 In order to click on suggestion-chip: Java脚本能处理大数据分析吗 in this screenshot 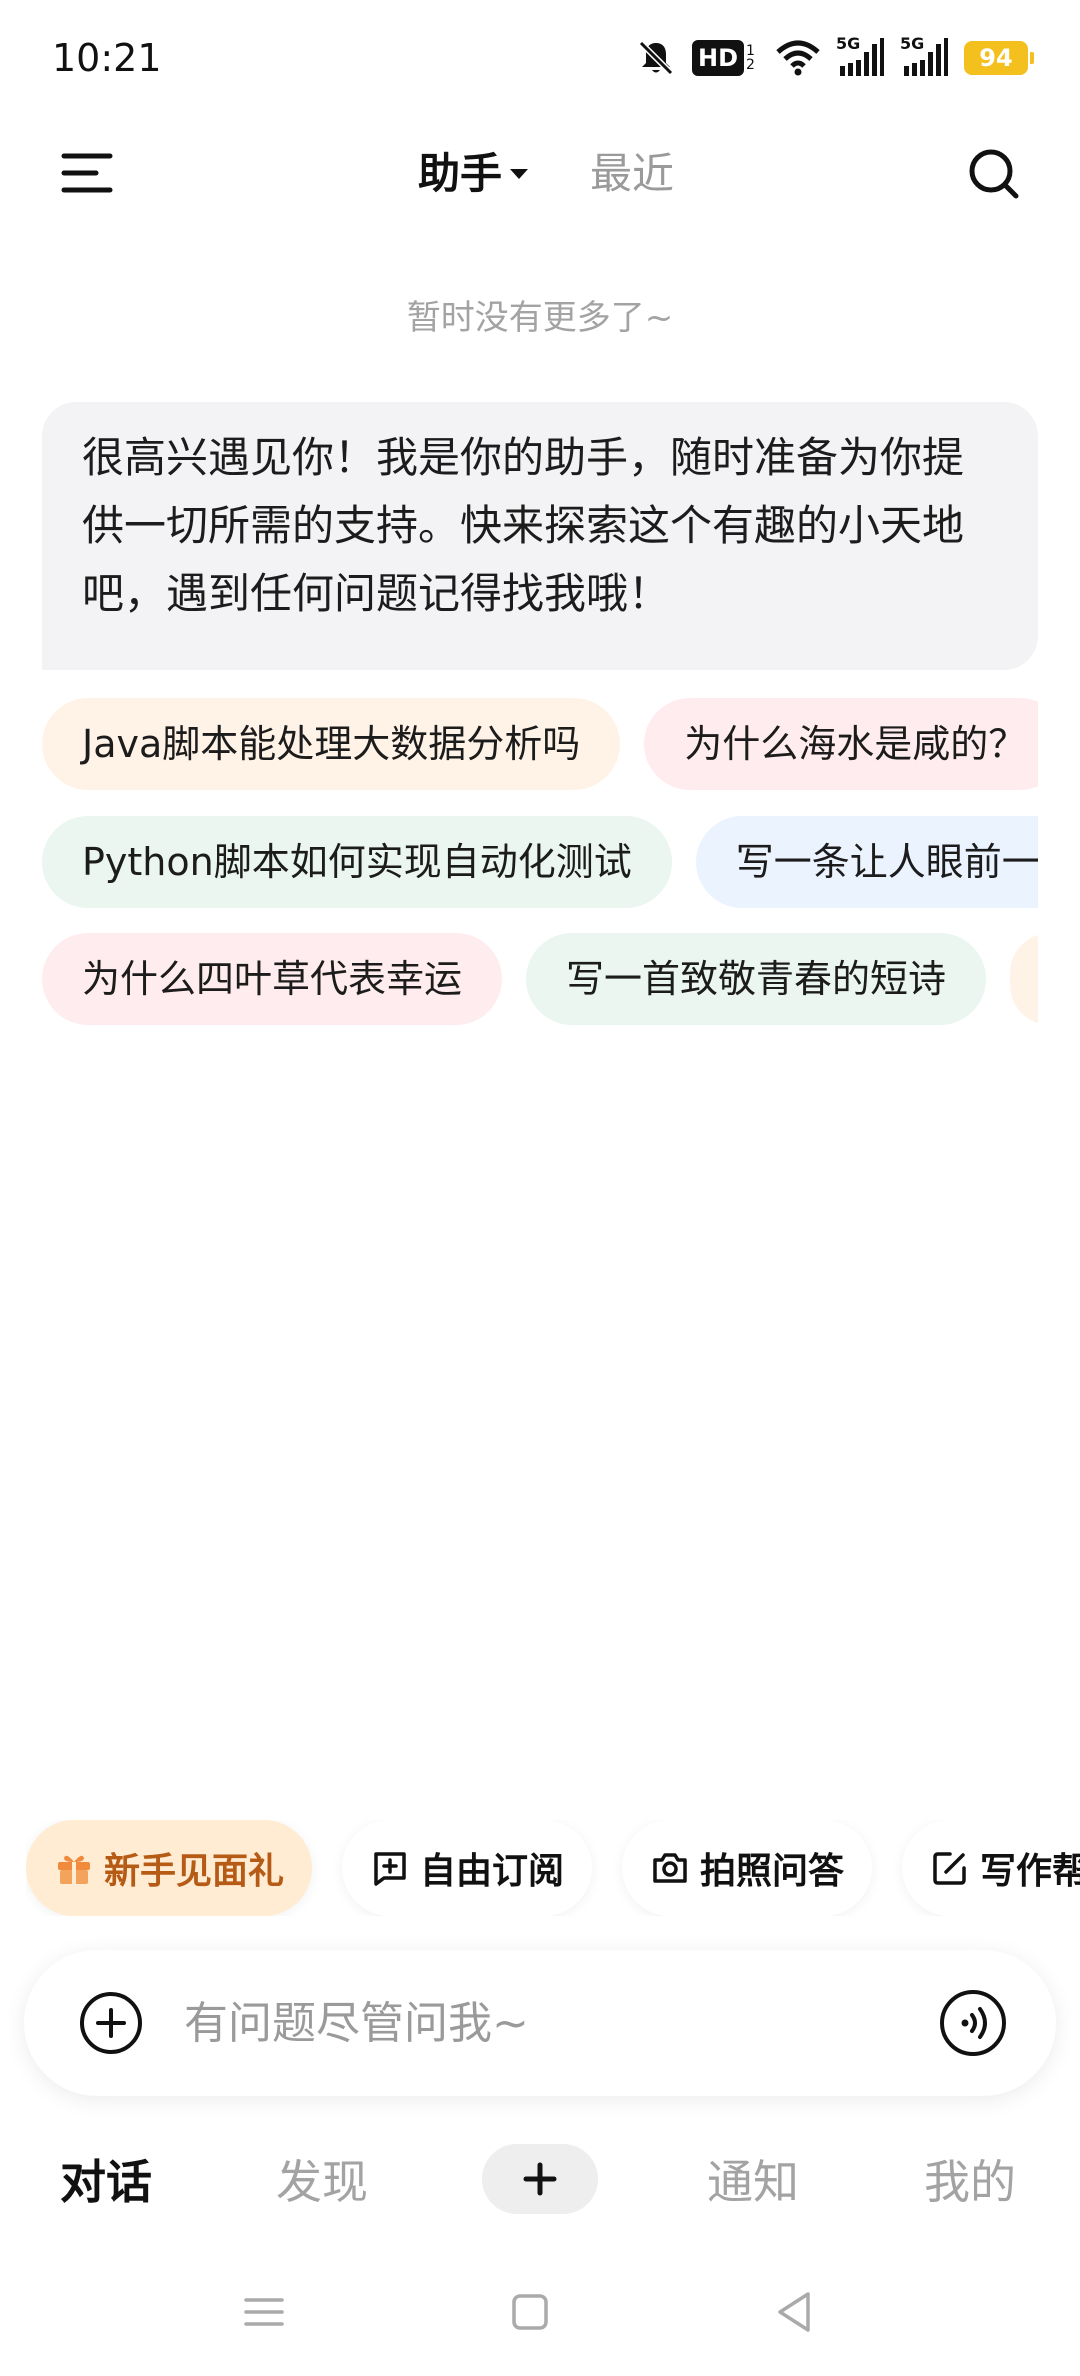, I will do `click(331, 744)`.